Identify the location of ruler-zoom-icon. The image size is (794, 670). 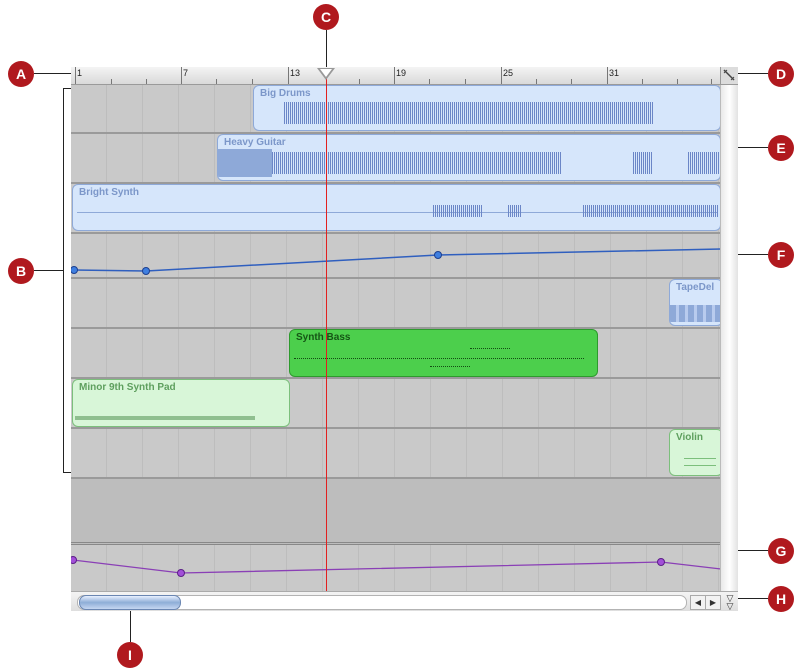
(729, 75).